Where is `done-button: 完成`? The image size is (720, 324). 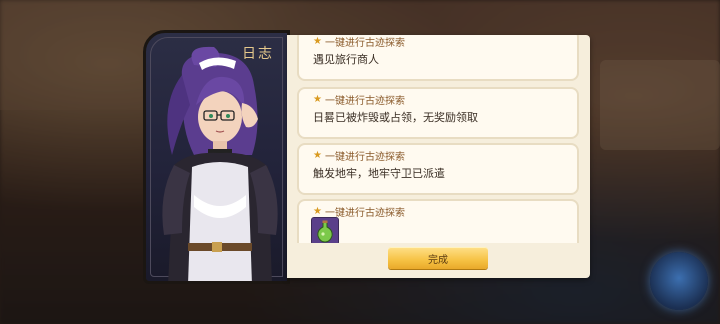
done-button: 完成 is located at coordinates (438, 258).